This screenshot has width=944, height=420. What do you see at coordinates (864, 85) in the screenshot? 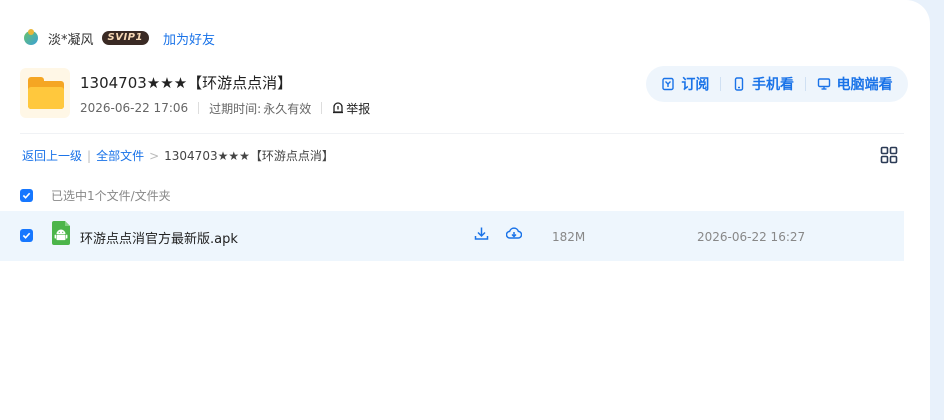
I see `desktop-view-label: 电脑端看` at bounding box center [864, 85].